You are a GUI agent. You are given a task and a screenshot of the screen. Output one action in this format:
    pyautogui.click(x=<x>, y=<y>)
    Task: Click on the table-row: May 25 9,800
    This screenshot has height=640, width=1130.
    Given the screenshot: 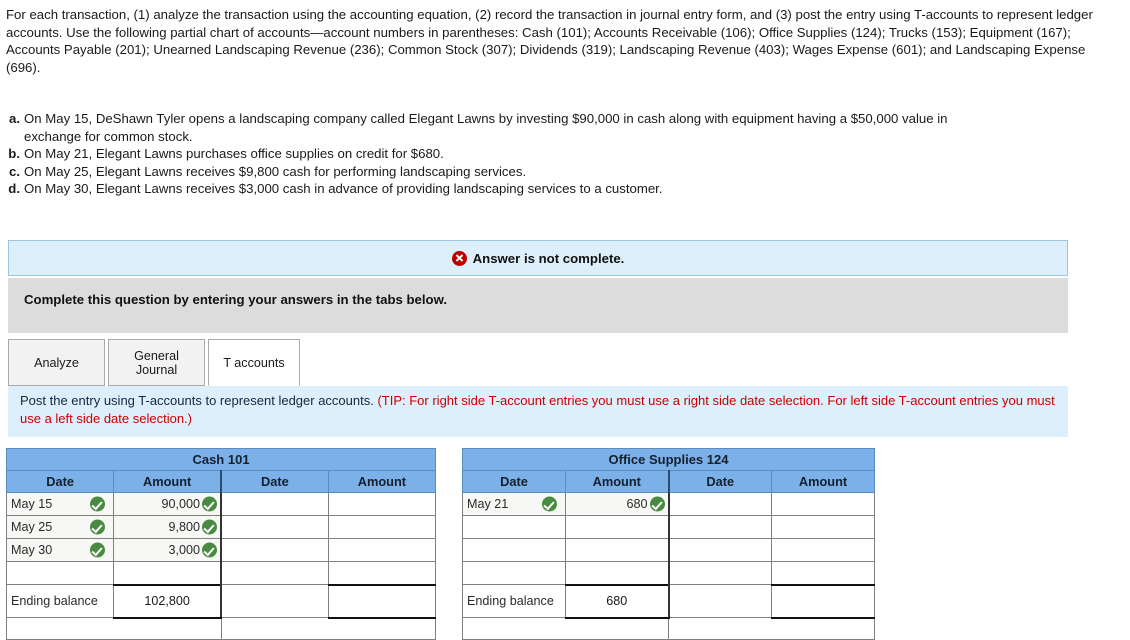 What is the action you would take?
    pyautogui.click(x=221, y=527)
    